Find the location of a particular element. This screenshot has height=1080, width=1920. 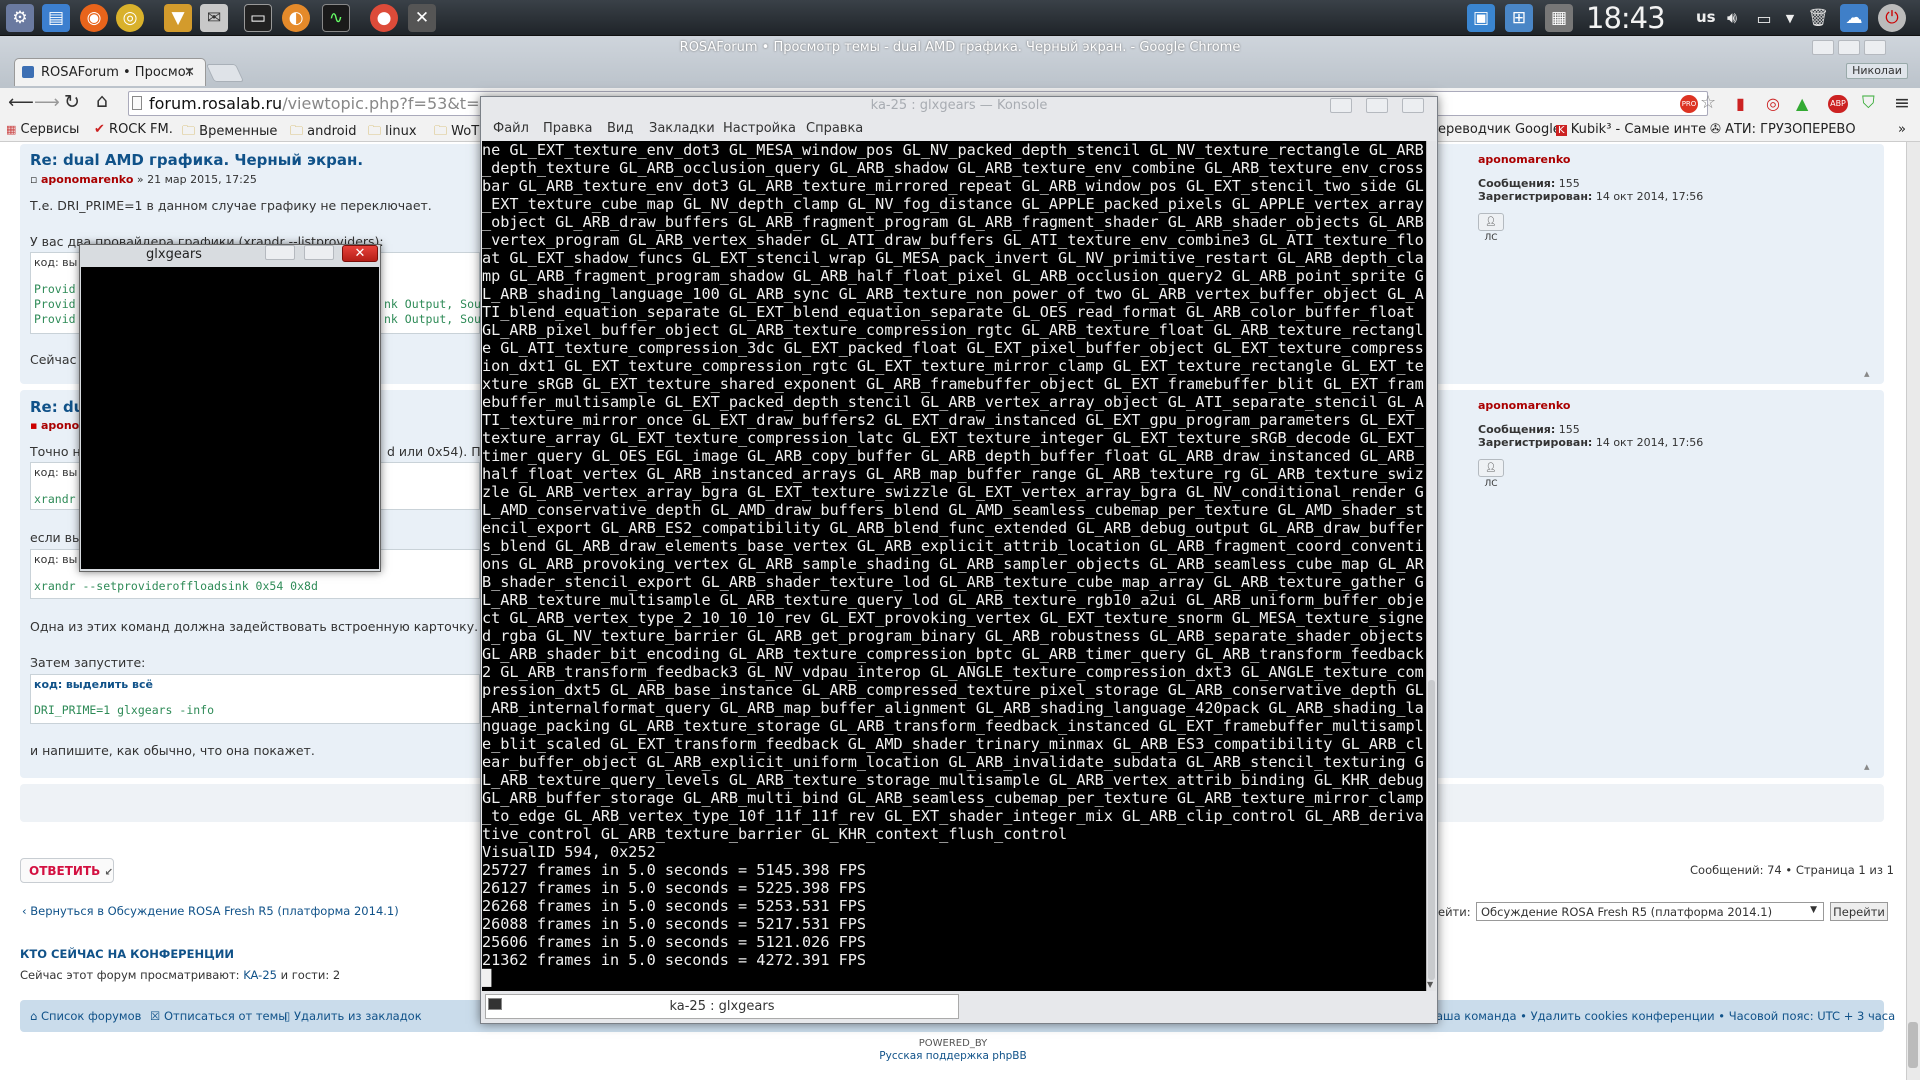

keyboard-layout-indicator: us is located at coordinates (1706, 17).